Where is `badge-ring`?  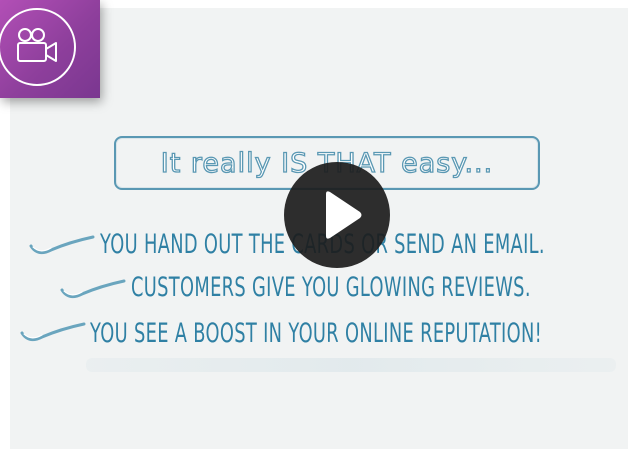
badge-ring is located at coordinates (38, 47).